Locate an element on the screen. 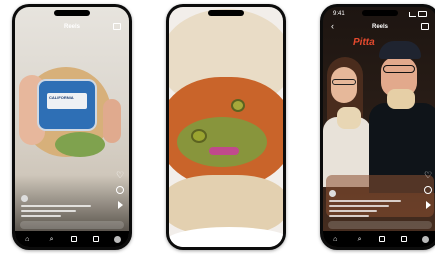  pita-bread-image is located at coordinates (226, 205).